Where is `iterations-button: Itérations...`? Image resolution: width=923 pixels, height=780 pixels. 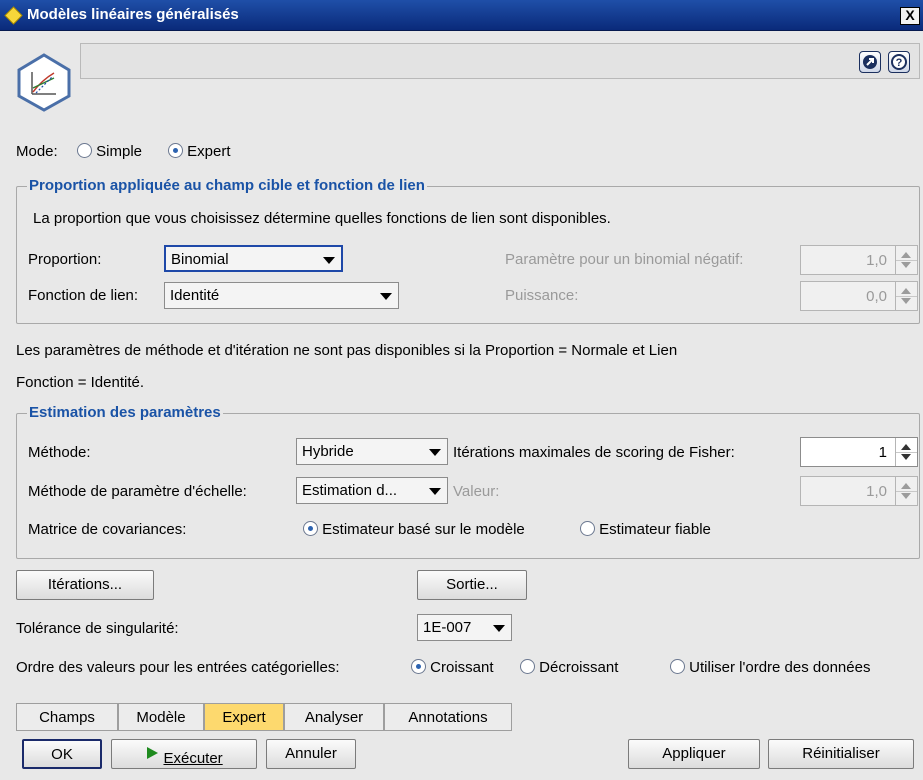 iterations-button: Itérations... is located at coordinates (85, 585).